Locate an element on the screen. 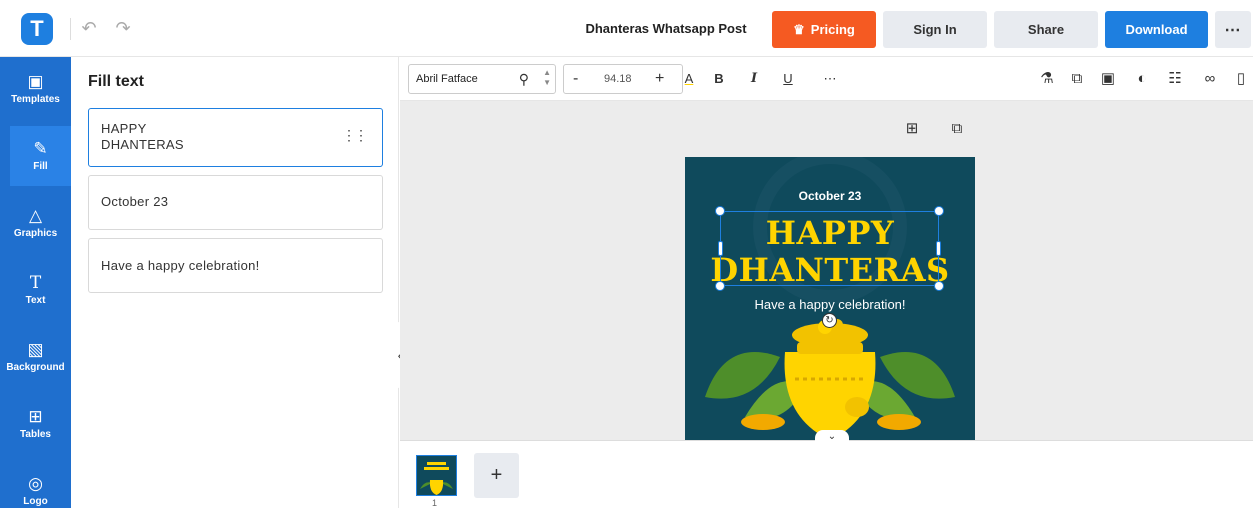 Image resolution: width=1253 pixels, height=521 pixels. fill-text-line: DHANTERAS is located at coordinates (142, 144).